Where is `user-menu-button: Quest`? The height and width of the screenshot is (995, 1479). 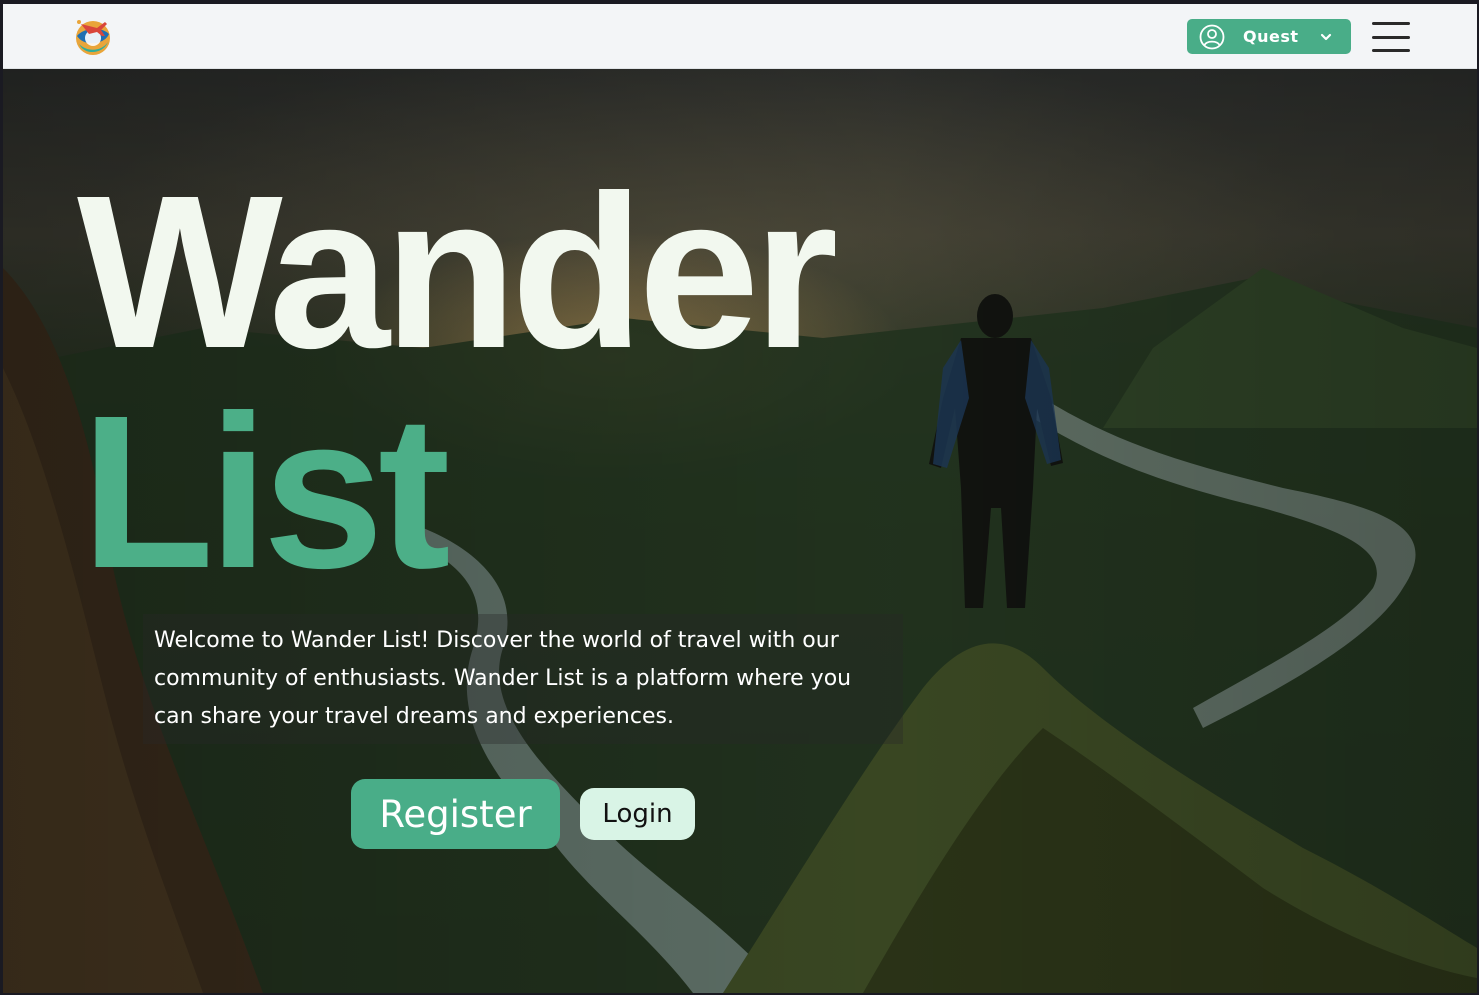 user-menu-button: Quest is located at coordinates (1269, 36).